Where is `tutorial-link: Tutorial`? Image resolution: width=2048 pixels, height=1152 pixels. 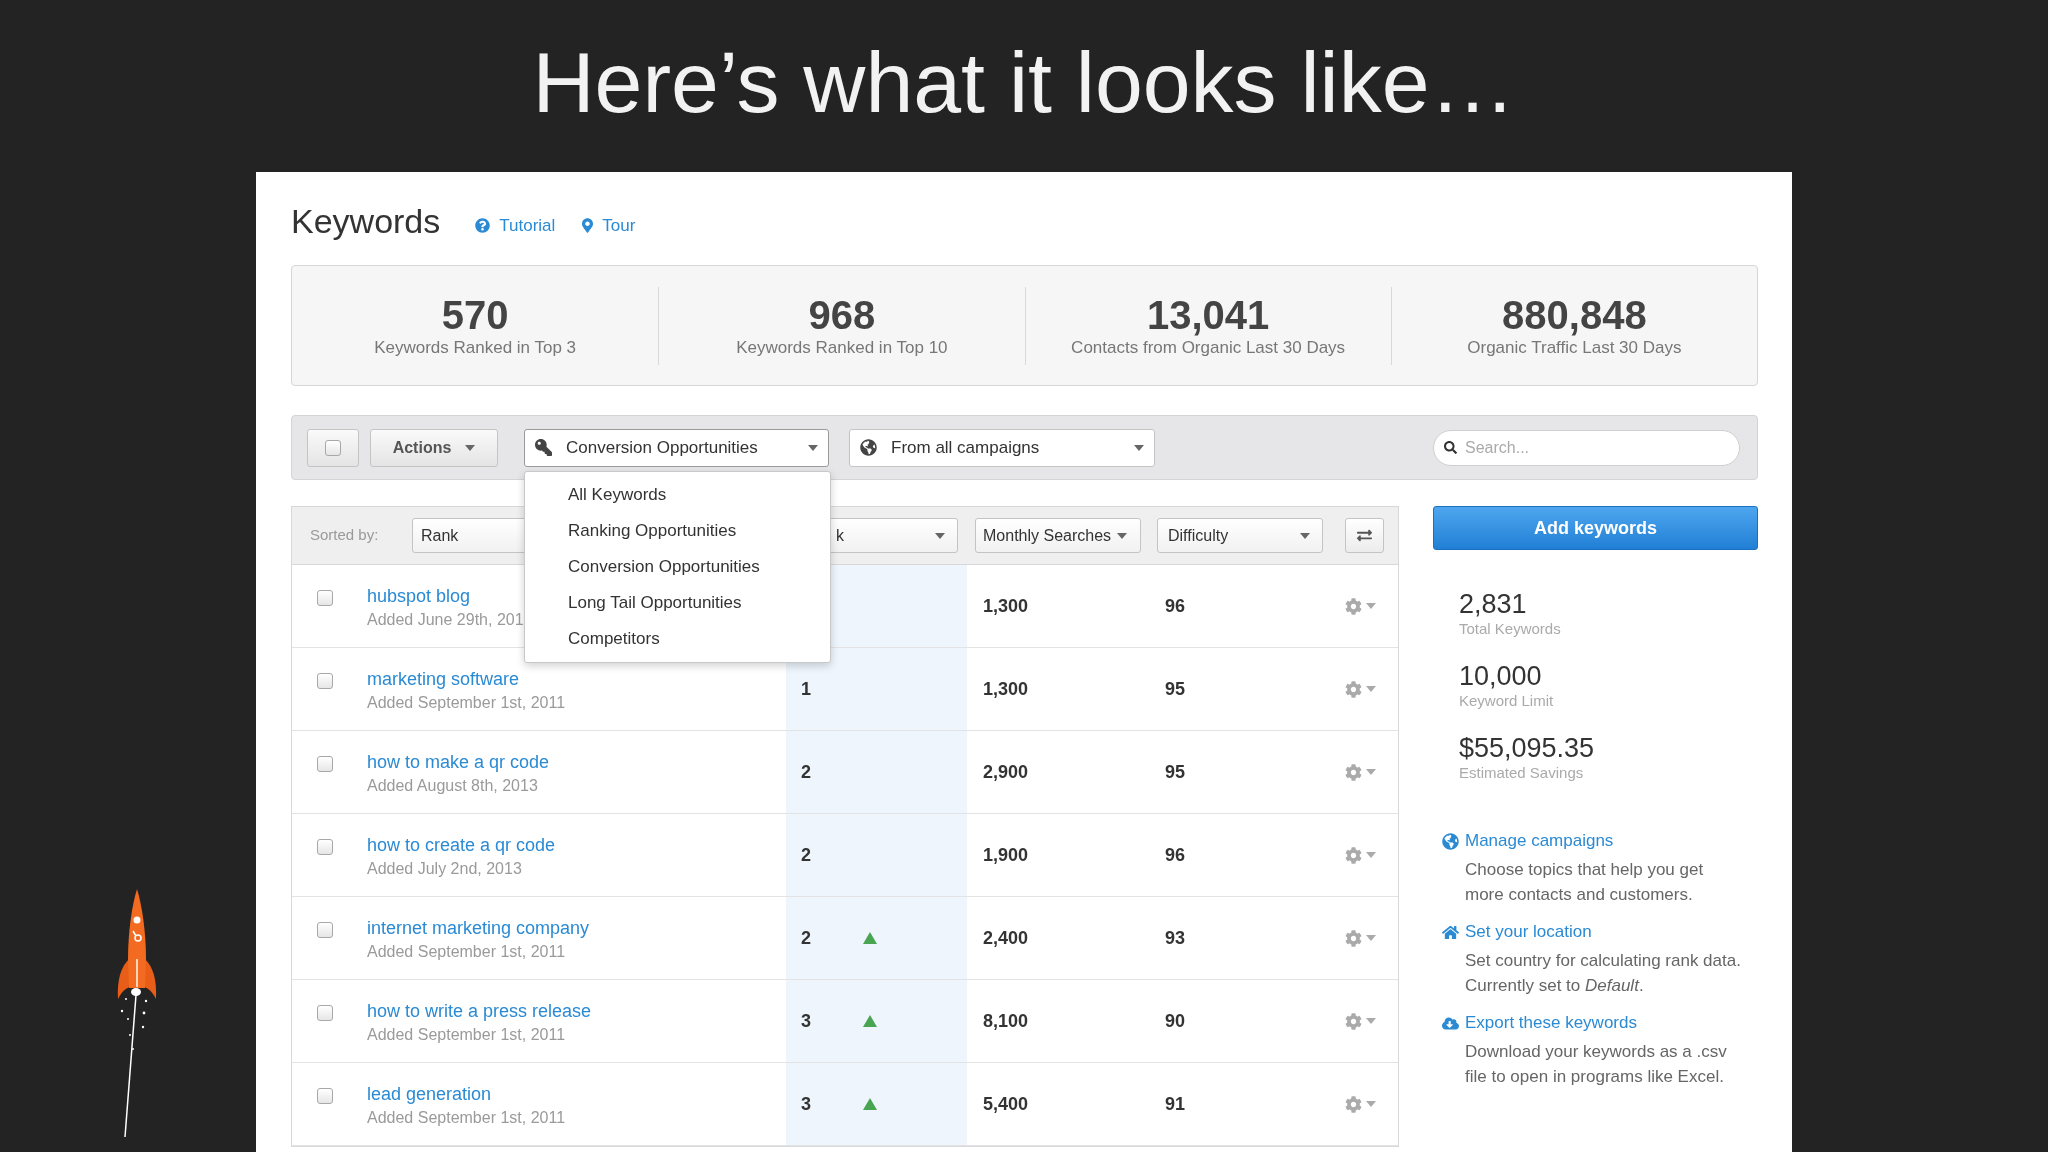 tutorial-link: Tutorial is located at coordinates (515, 225).